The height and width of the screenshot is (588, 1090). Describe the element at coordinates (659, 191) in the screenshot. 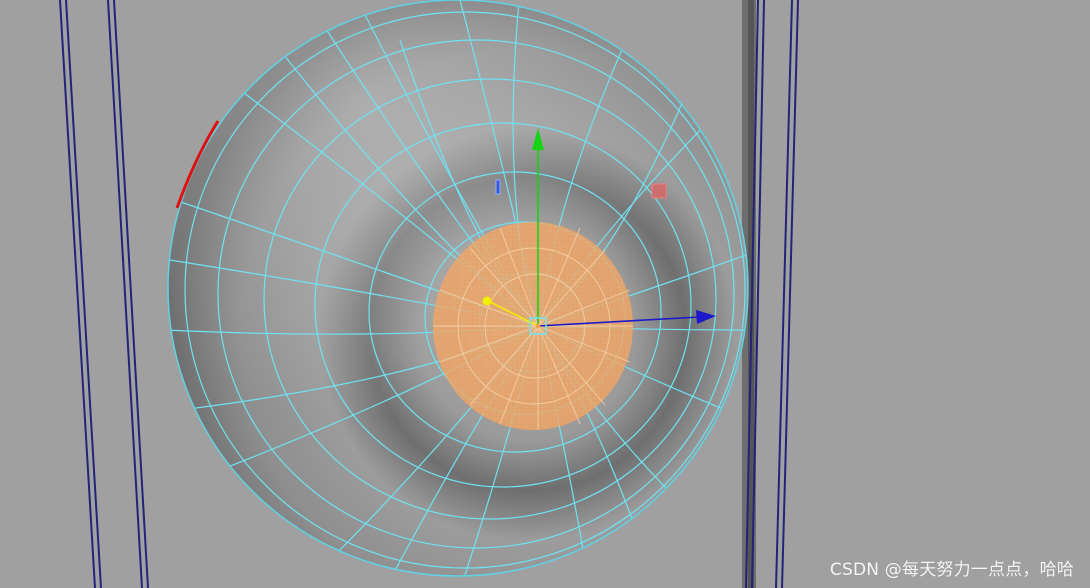

I see `red-component-marker` at that location.